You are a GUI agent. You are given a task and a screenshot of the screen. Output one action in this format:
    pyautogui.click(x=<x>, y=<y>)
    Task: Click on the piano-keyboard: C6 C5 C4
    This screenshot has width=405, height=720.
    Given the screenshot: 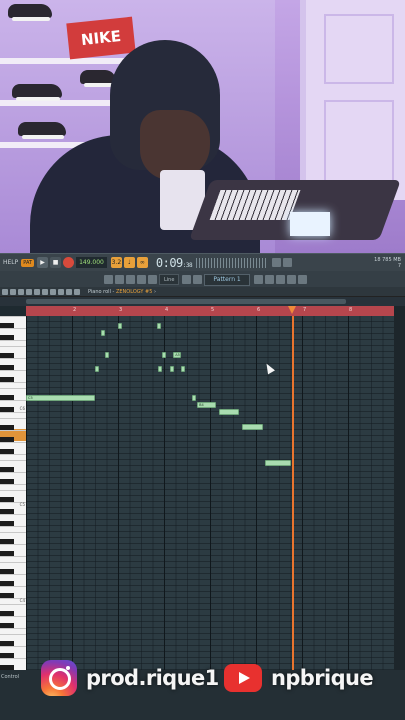 What is the action you would take?
    pyautogui.click(x=13, y=493)
    